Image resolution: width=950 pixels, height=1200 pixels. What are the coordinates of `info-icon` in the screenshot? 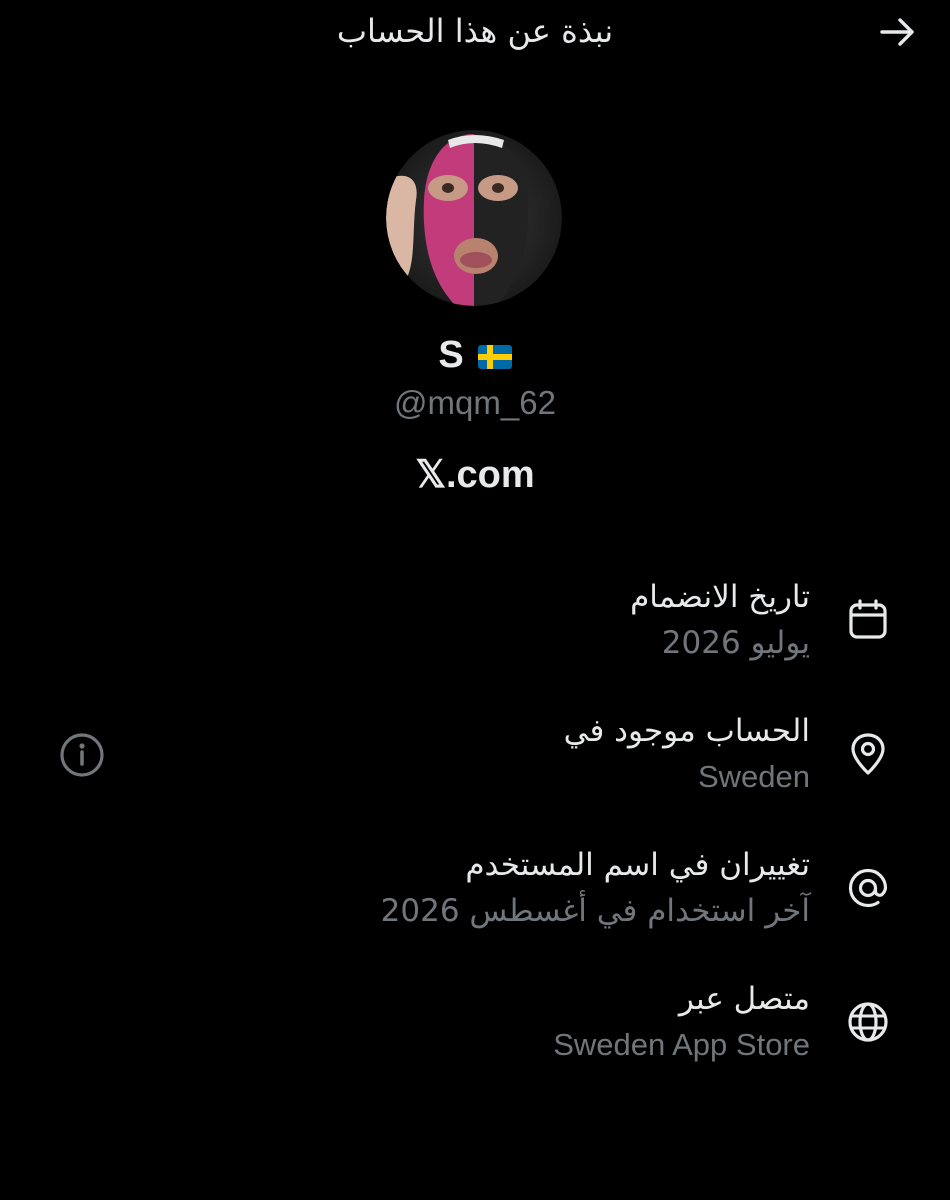 It's located at (82, 755).